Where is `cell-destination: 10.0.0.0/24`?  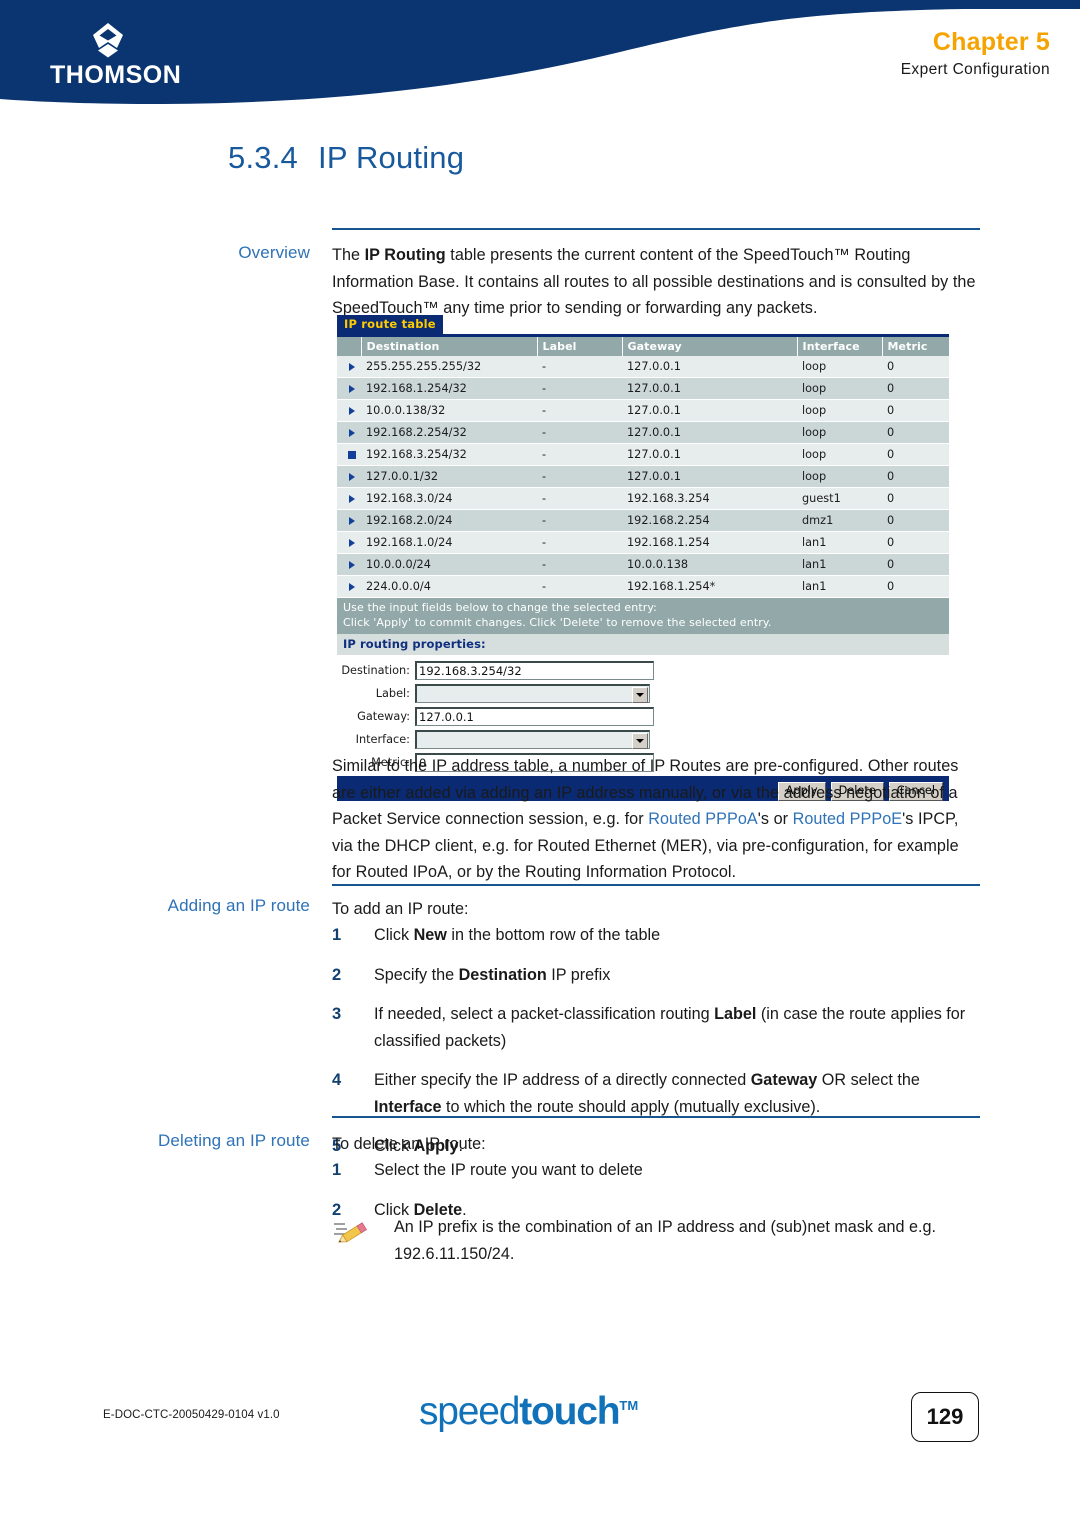
cell-destination: 10.0.0.0/24 is located at coordinates (449, 564).